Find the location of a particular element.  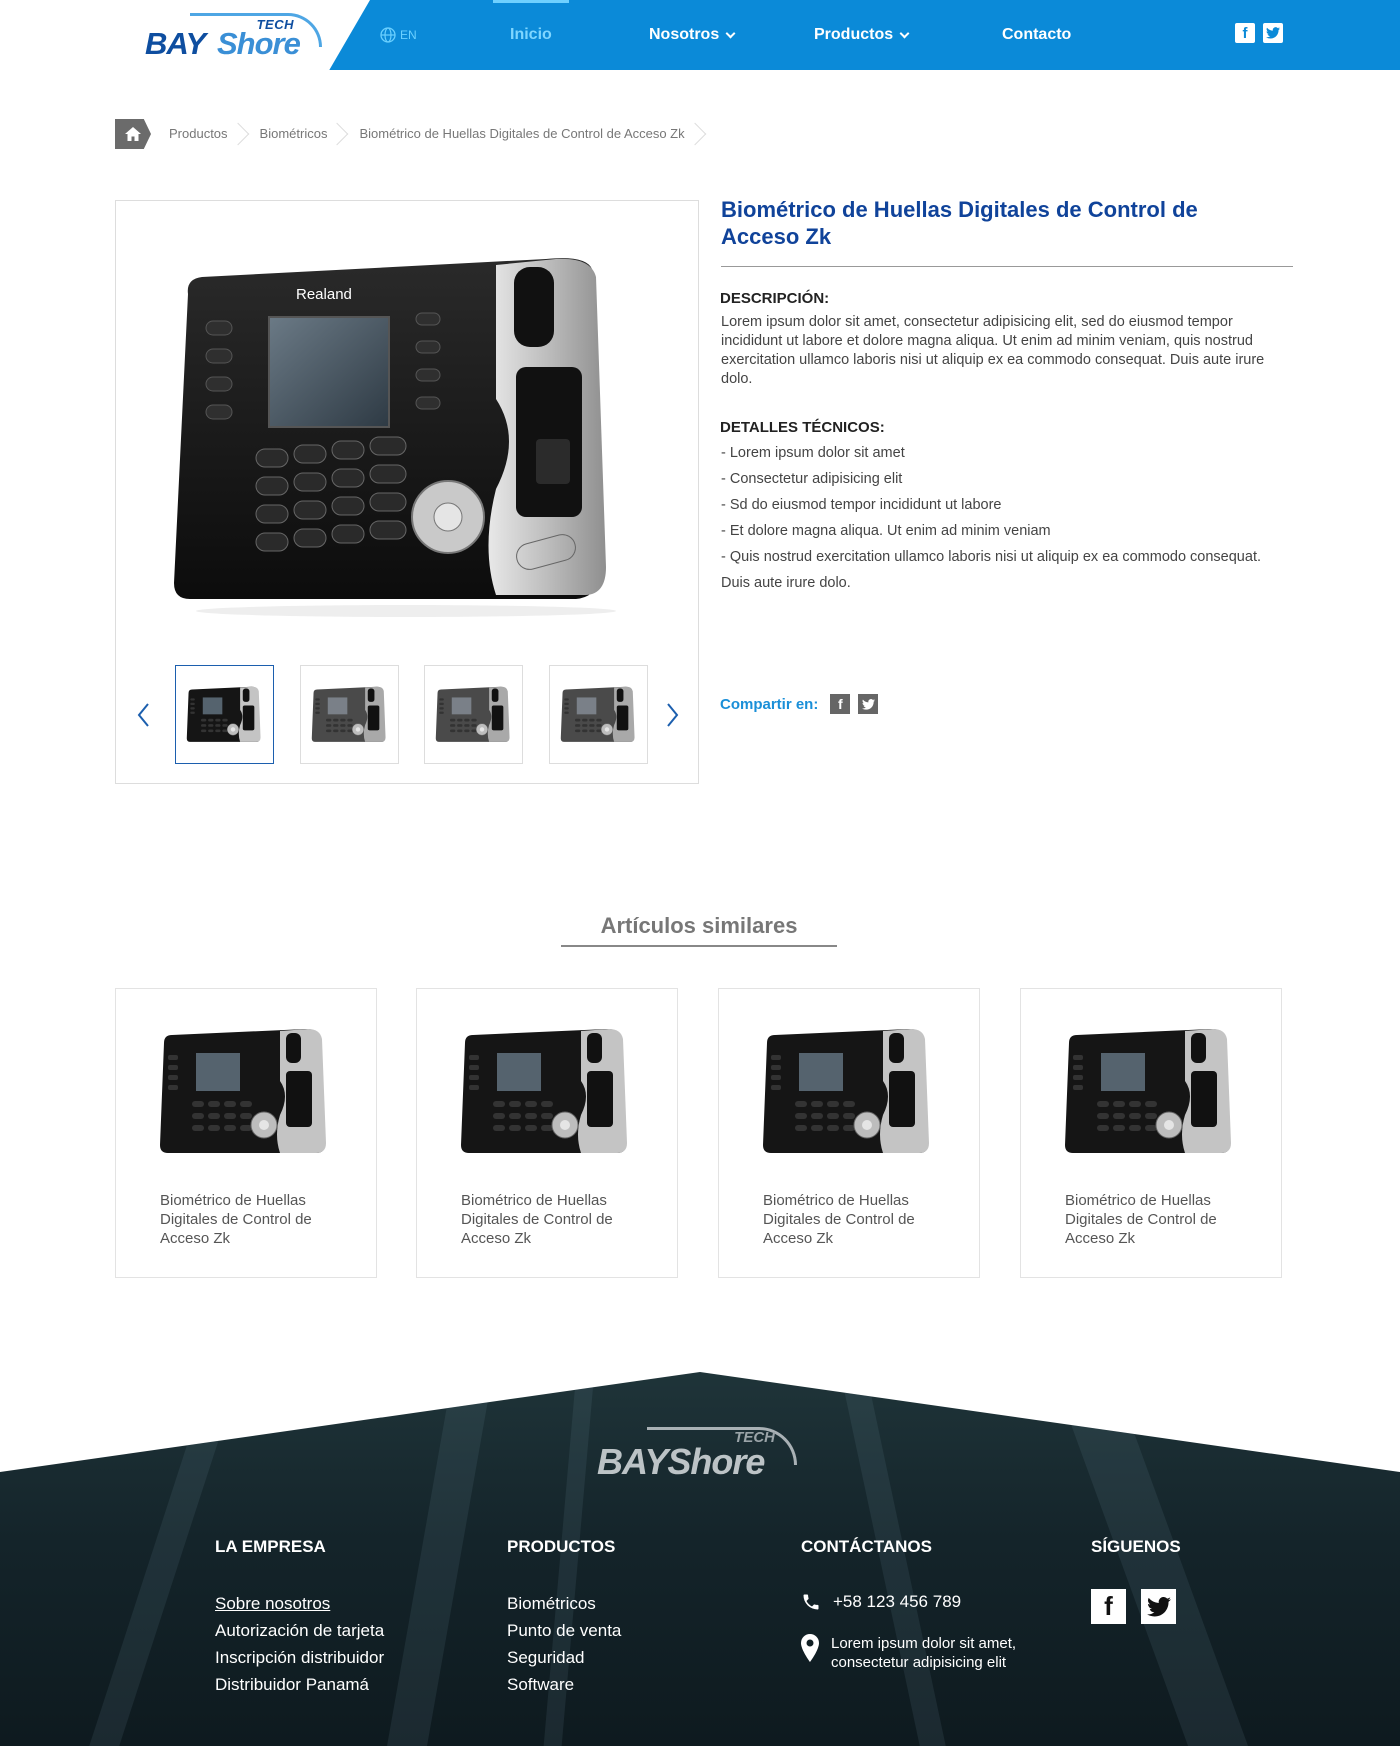

contact-phone: +58 123 456 789 is located at coordinates (881, 1602).